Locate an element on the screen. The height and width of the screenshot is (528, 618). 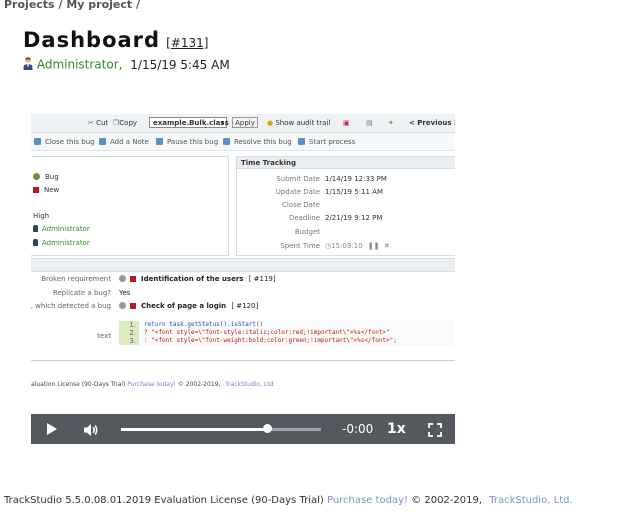
print-icon: ▤ is located at coordinates (369, 123).